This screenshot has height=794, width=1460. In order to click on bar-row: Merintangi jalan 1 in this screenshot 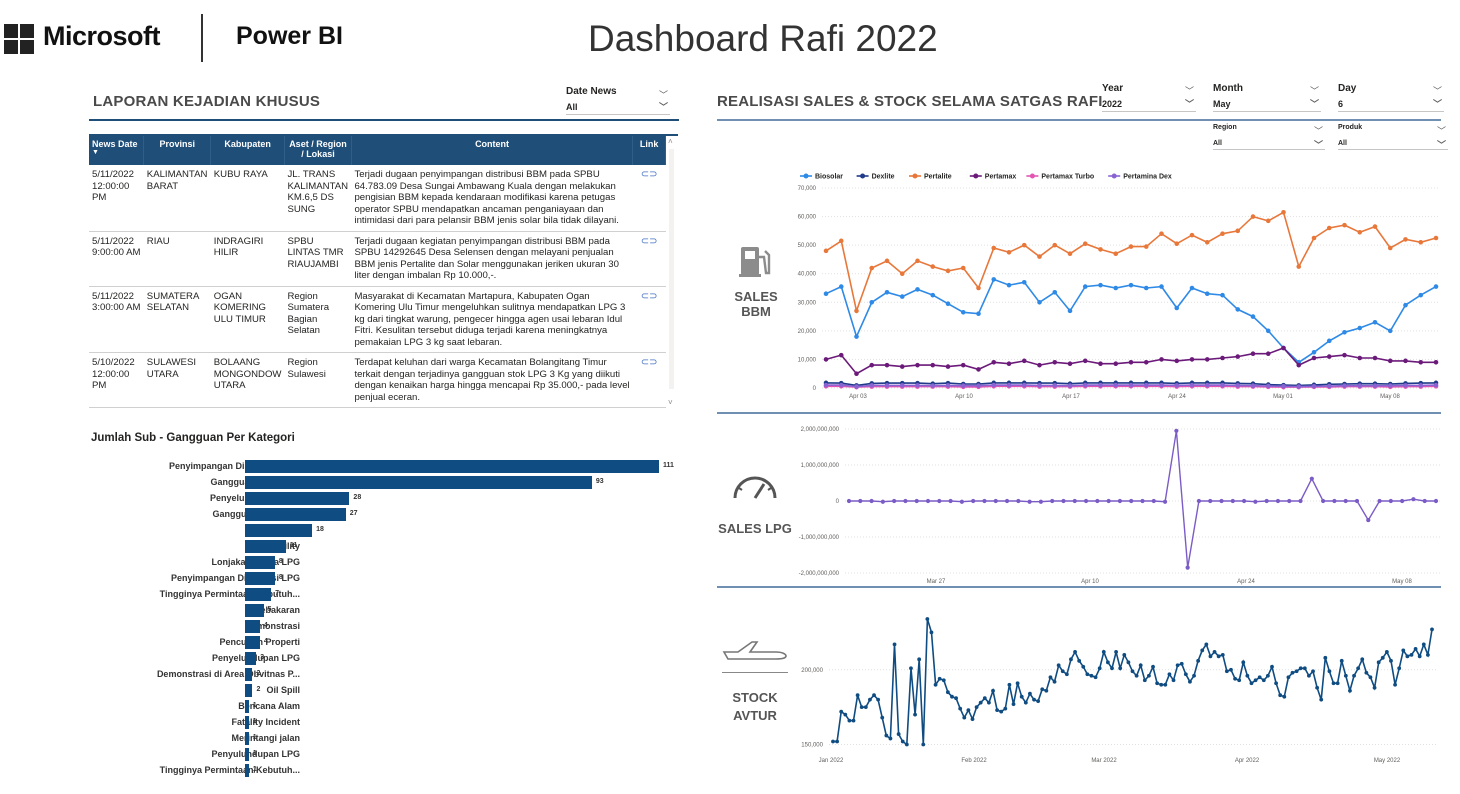, I will do `click(370, 738)`.